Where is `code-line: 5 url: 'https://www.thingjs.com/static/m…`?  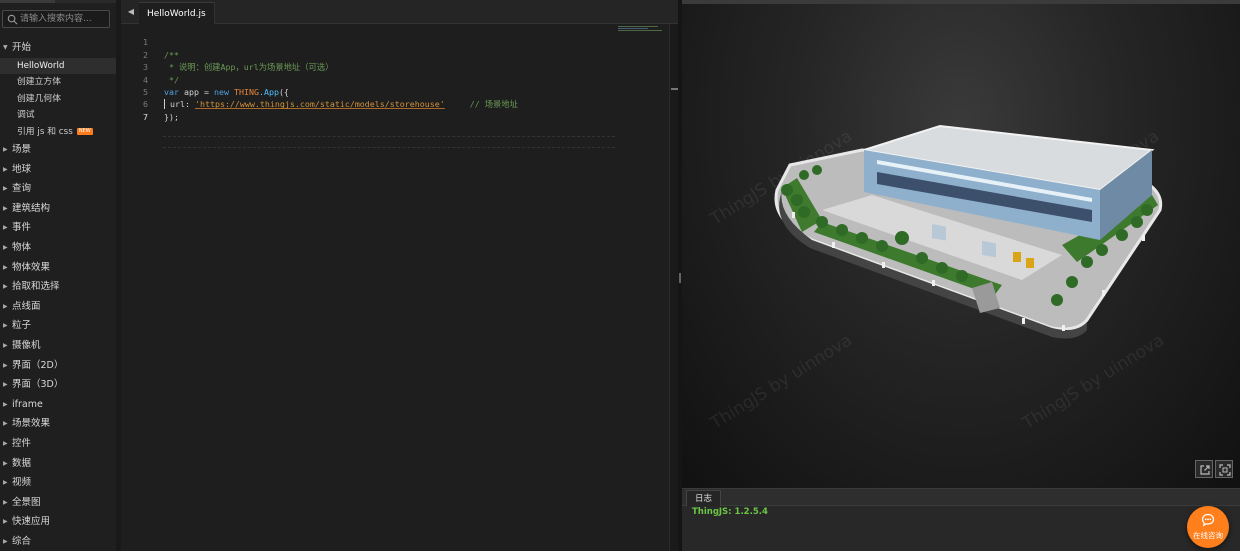
code-line: 5 url: 'https://www.thingjs.com/static/m… is located at coordinates (399, 91).